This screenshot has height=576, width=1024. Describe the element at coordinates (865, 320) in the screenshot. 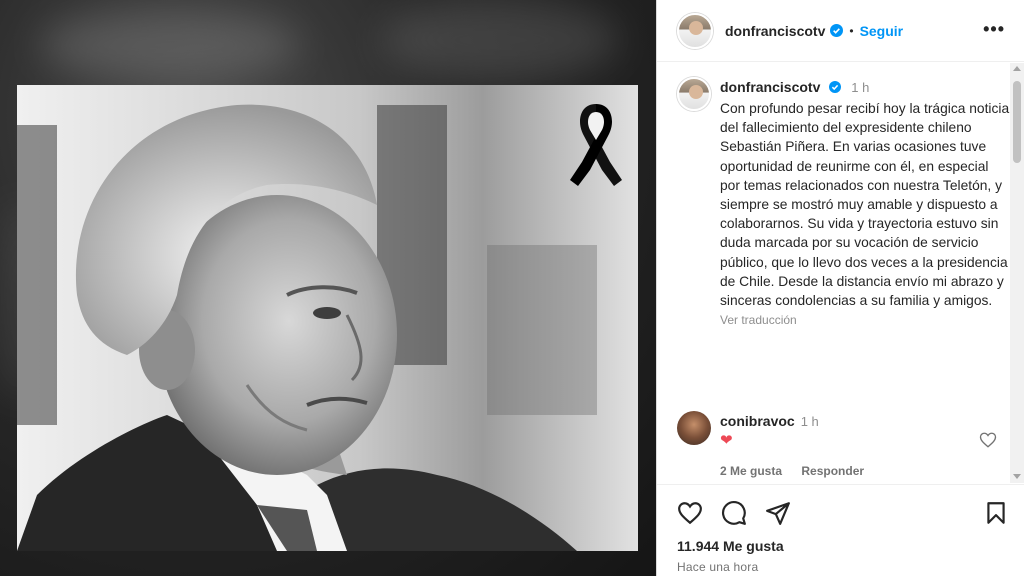

I see `see-translation-link: Ver traducción` at that location.